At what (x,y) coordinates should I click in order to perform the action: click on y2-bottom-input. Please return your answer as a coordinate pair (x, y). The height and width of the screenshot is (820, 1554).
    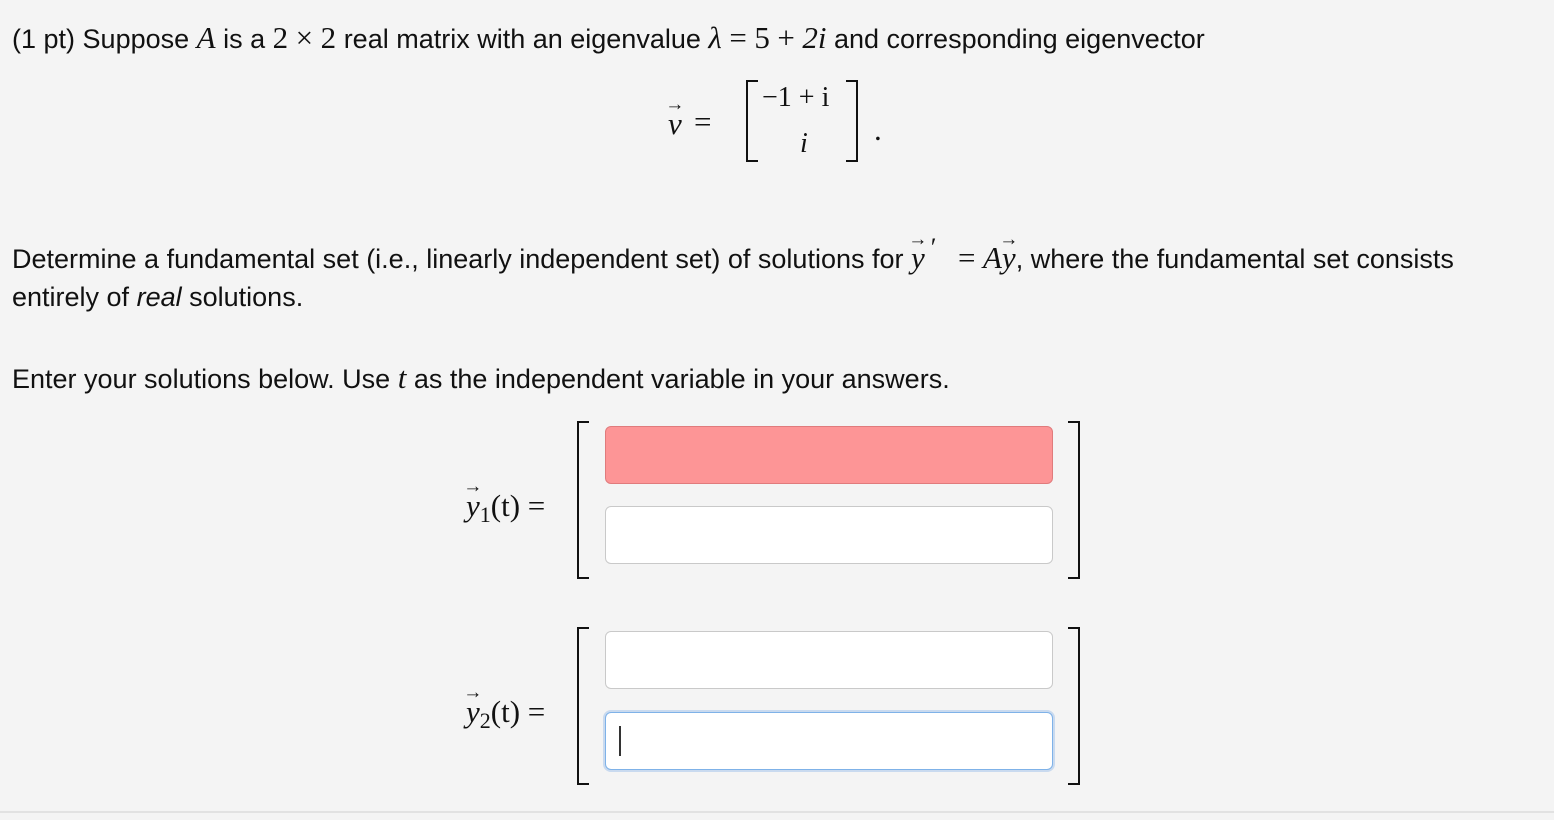
    Looking at the image, I should click on (829, 741).